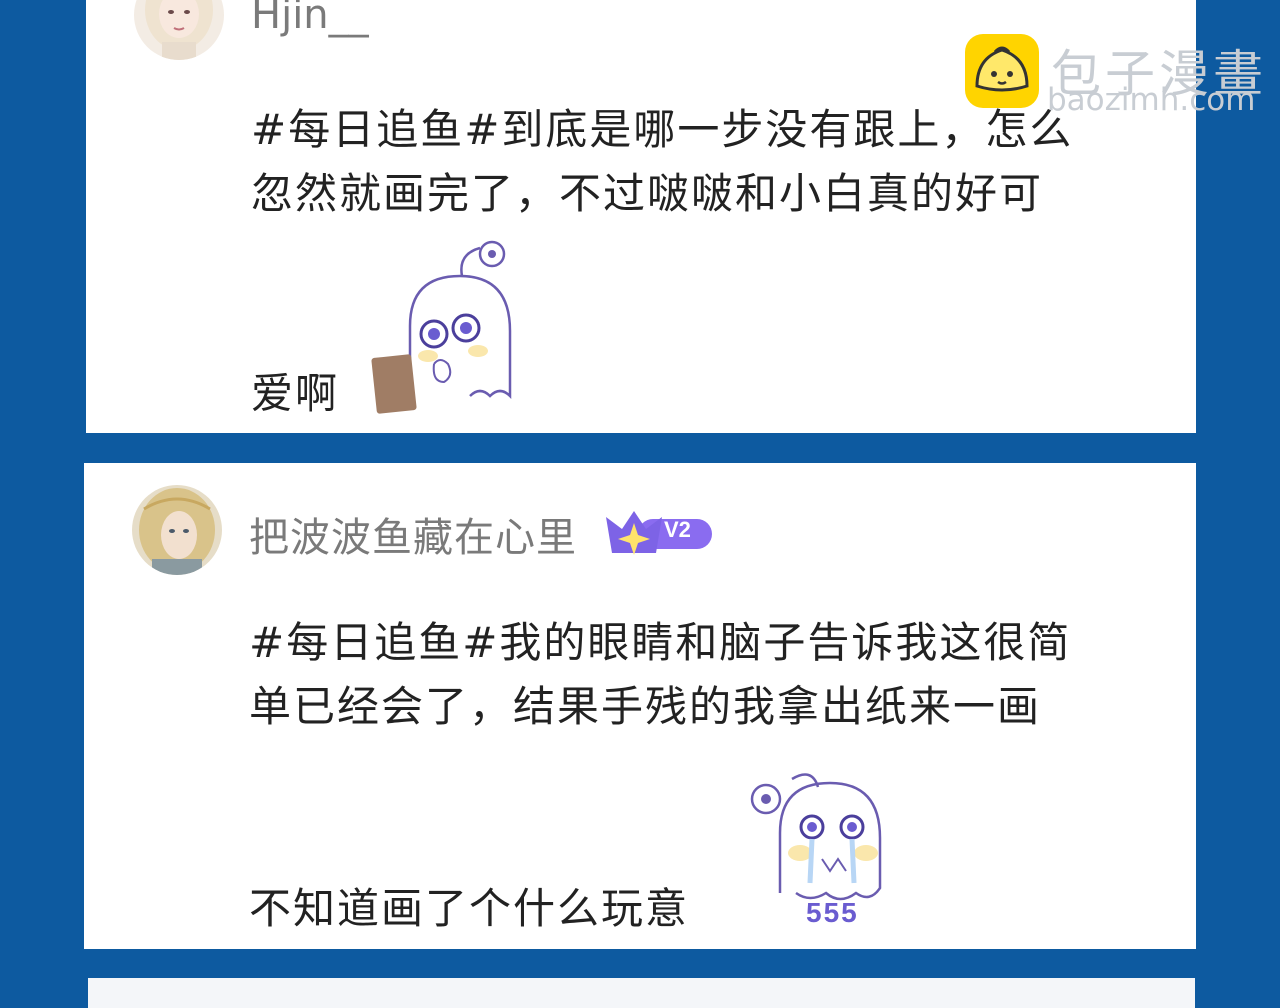  I want to click on sticker-label: 555, so click(832, 912).